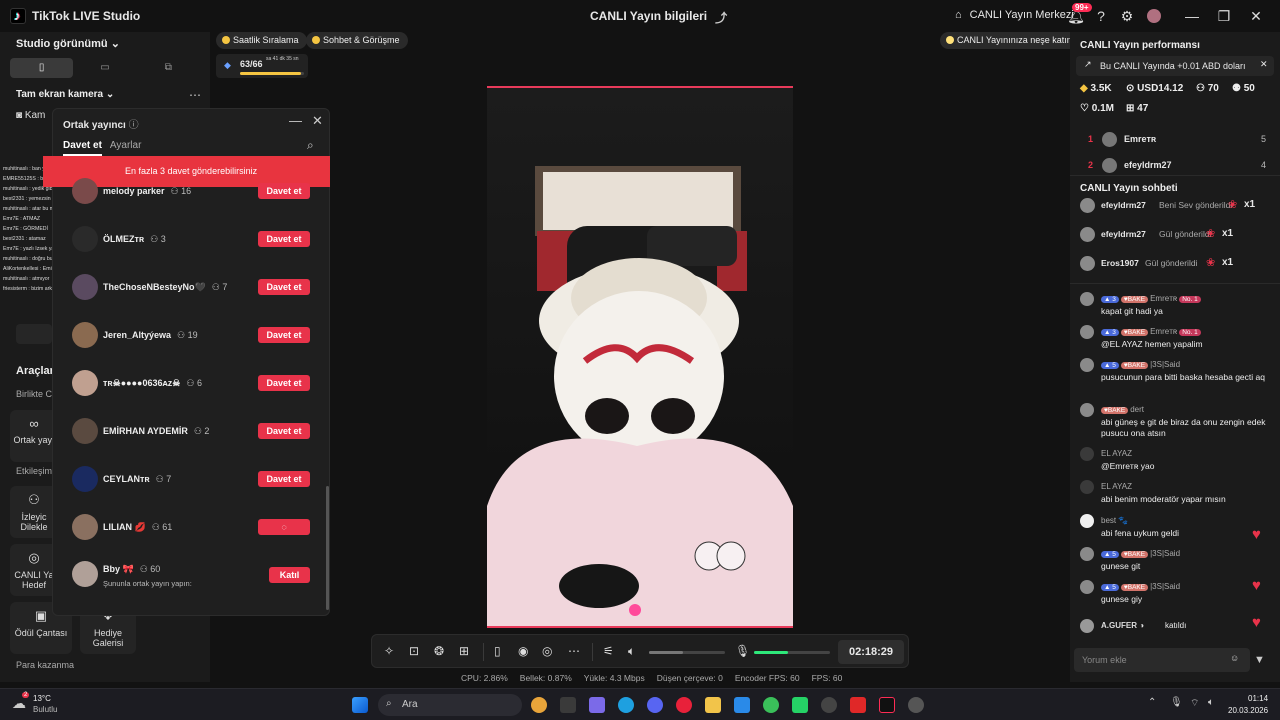  What do you see at coordinates (742, 651) in the screenshot?
I see `microphone-icon: 🎙︎` at bounding box center [742, 651].